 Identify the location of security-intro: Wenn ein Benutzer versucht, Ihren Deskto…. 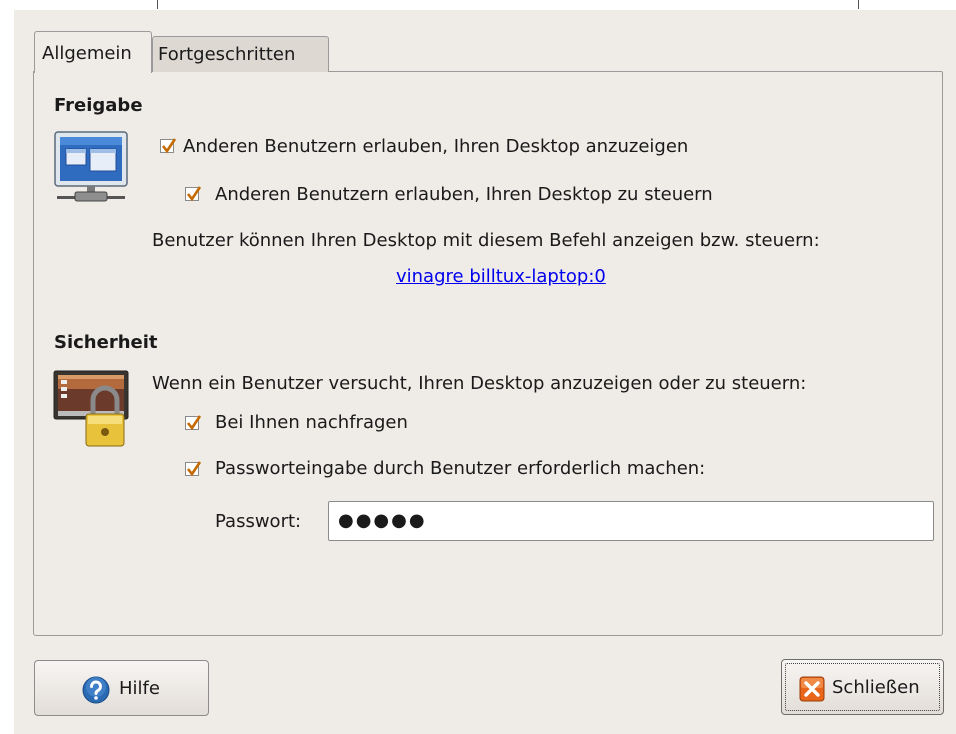
(479, 383).